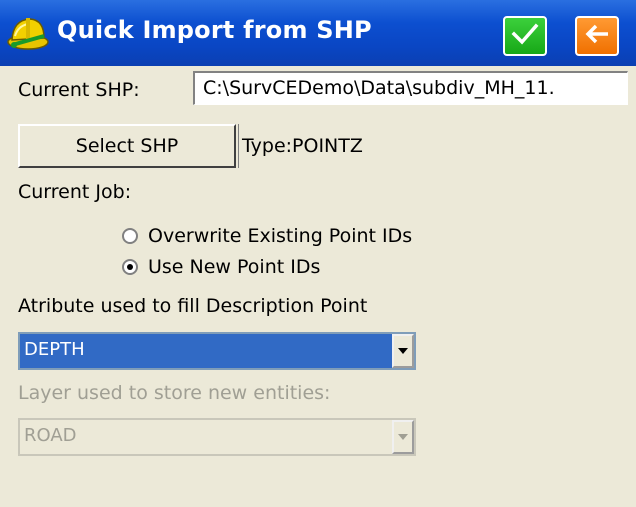 Image resolution: width=636 pixels, height=507 pixels. I want to click on current-job-label: Current Job:, so click(75, 192).